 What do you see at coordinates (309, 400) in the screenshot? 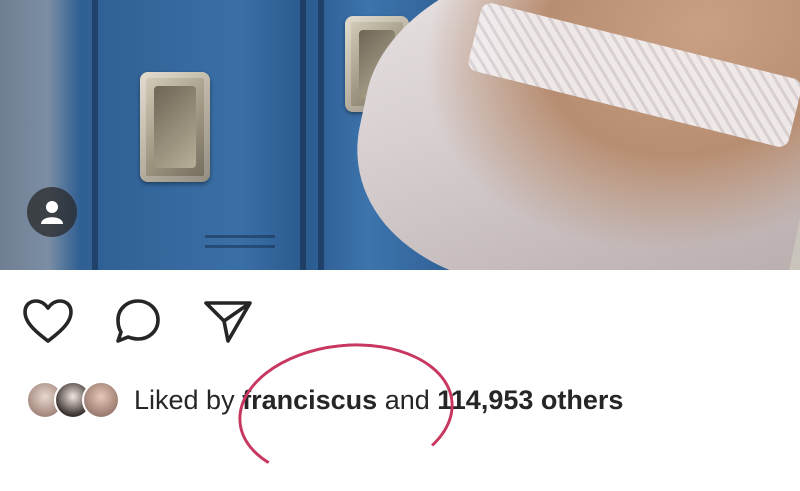
I see `liker-username-link: franciscus` at bounding box center [309, 400].